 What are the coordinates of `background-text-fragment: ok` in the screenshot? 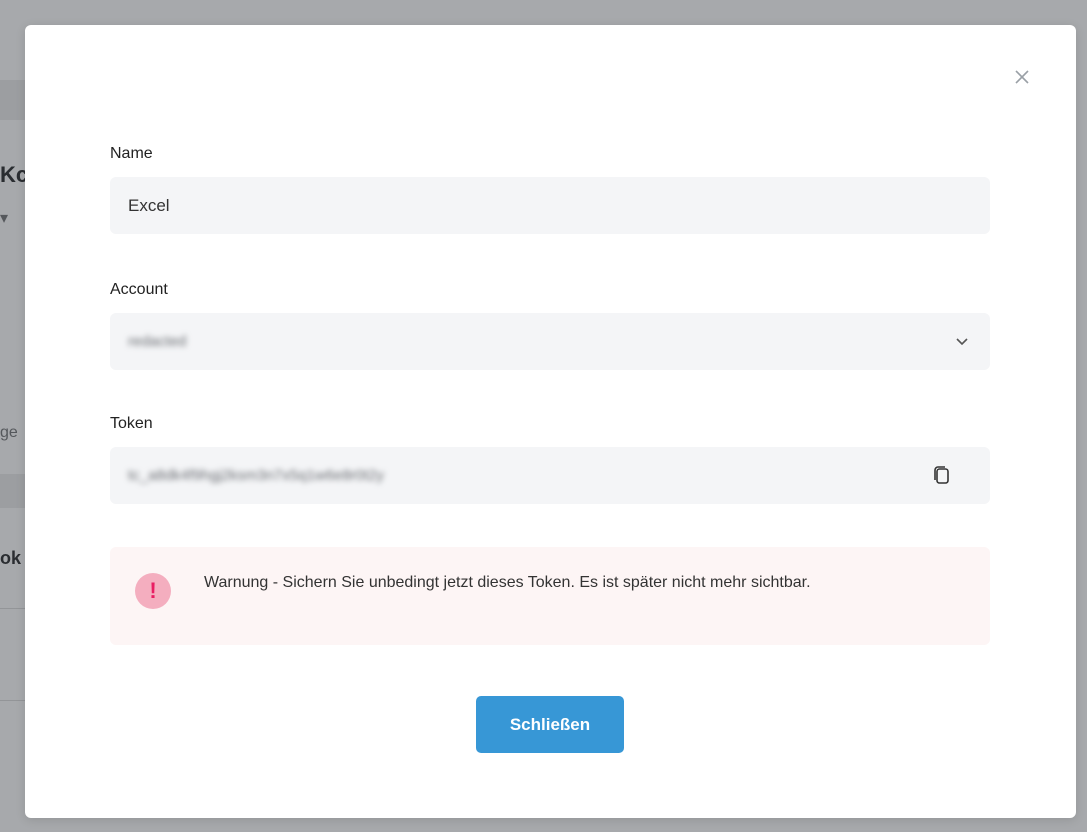 It's located at (11, 558).